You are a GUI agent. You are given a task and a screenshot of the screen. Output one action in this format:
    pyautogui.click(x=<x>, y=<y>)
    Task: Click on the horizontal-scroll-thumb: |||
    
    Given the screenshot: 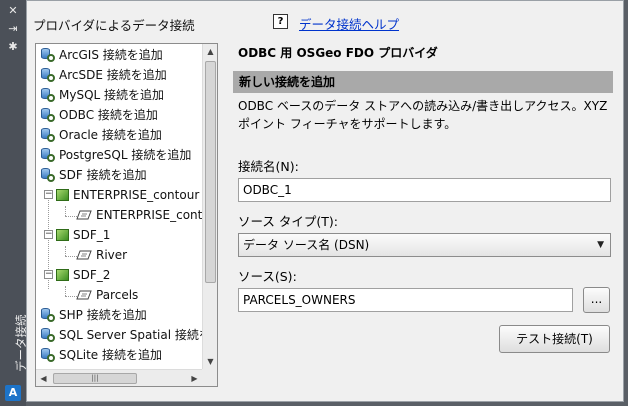 What is the action you would take?
    pyautogui.click(x=95, y=378)
    